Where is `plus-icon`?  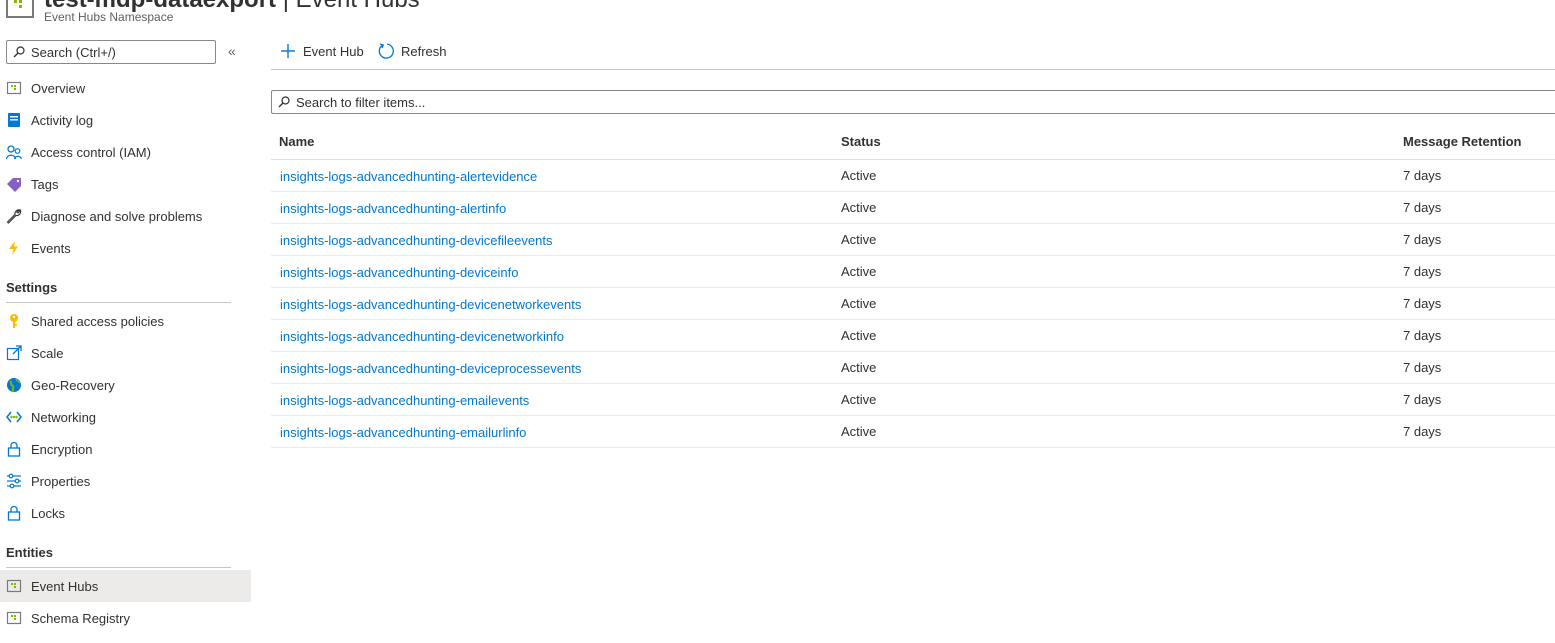
plus-icon is located at coordinates (288, 51).